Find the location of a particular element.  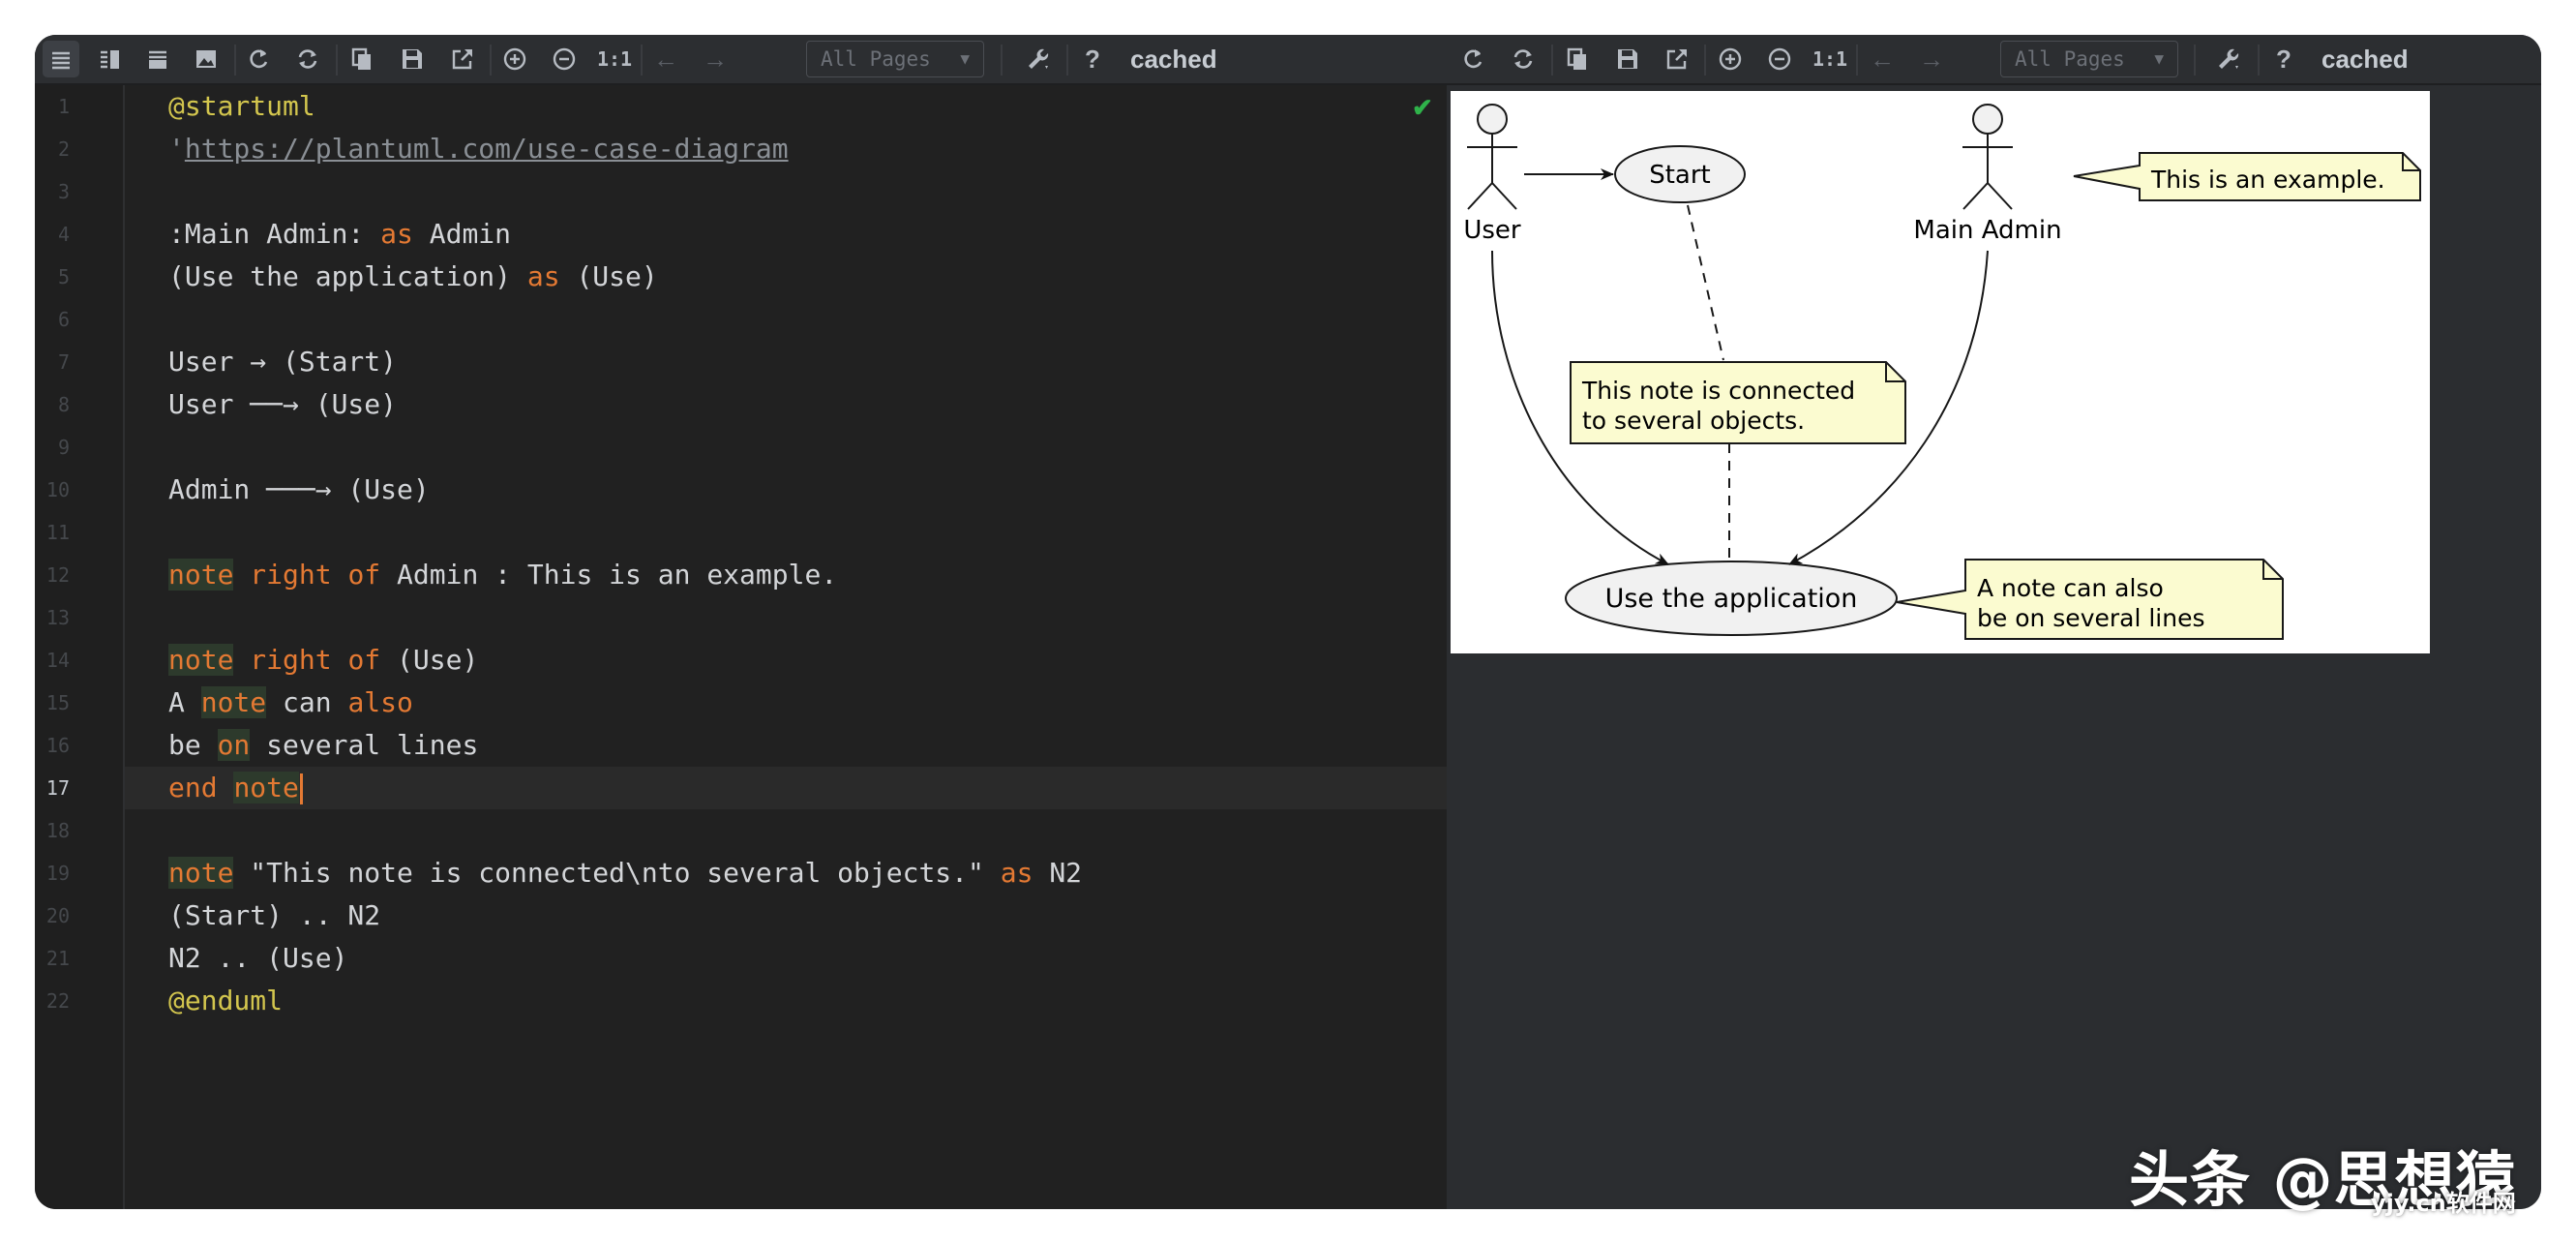

code-line-current: end note is located at coordinates (786, 788).